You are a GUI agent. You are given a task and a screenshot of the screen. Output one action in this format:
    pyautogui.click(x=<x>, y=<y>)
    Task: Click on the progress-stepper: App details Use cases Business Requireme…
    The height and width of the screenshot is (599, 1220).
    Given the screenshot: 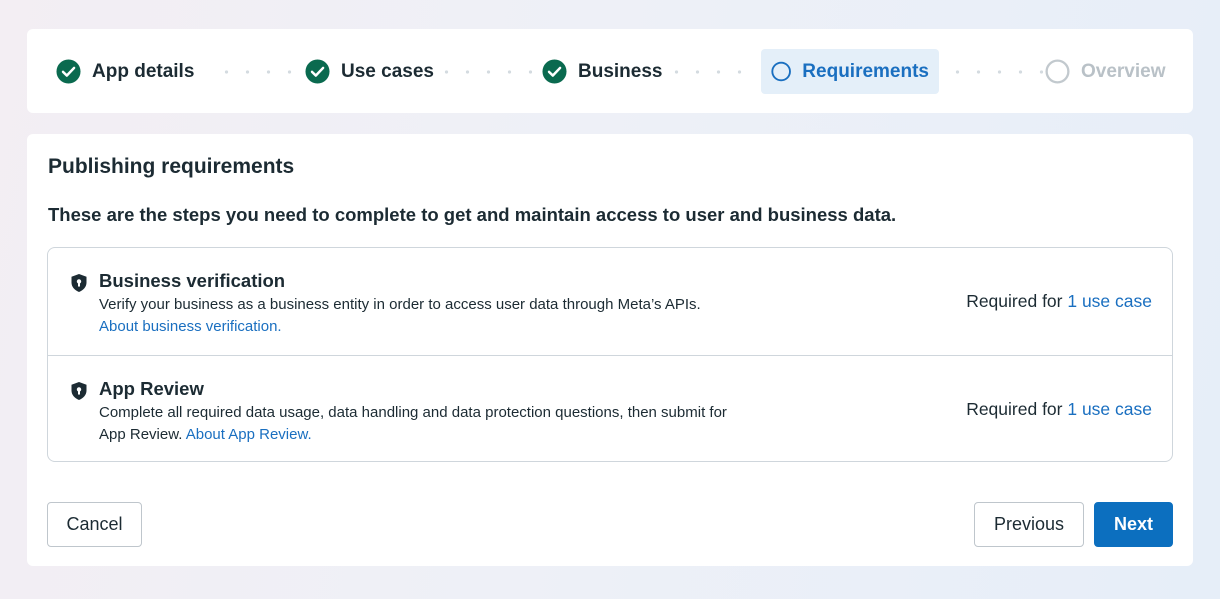 What is the action you would take?
    pyautogui.click(x=610, y=71)
    